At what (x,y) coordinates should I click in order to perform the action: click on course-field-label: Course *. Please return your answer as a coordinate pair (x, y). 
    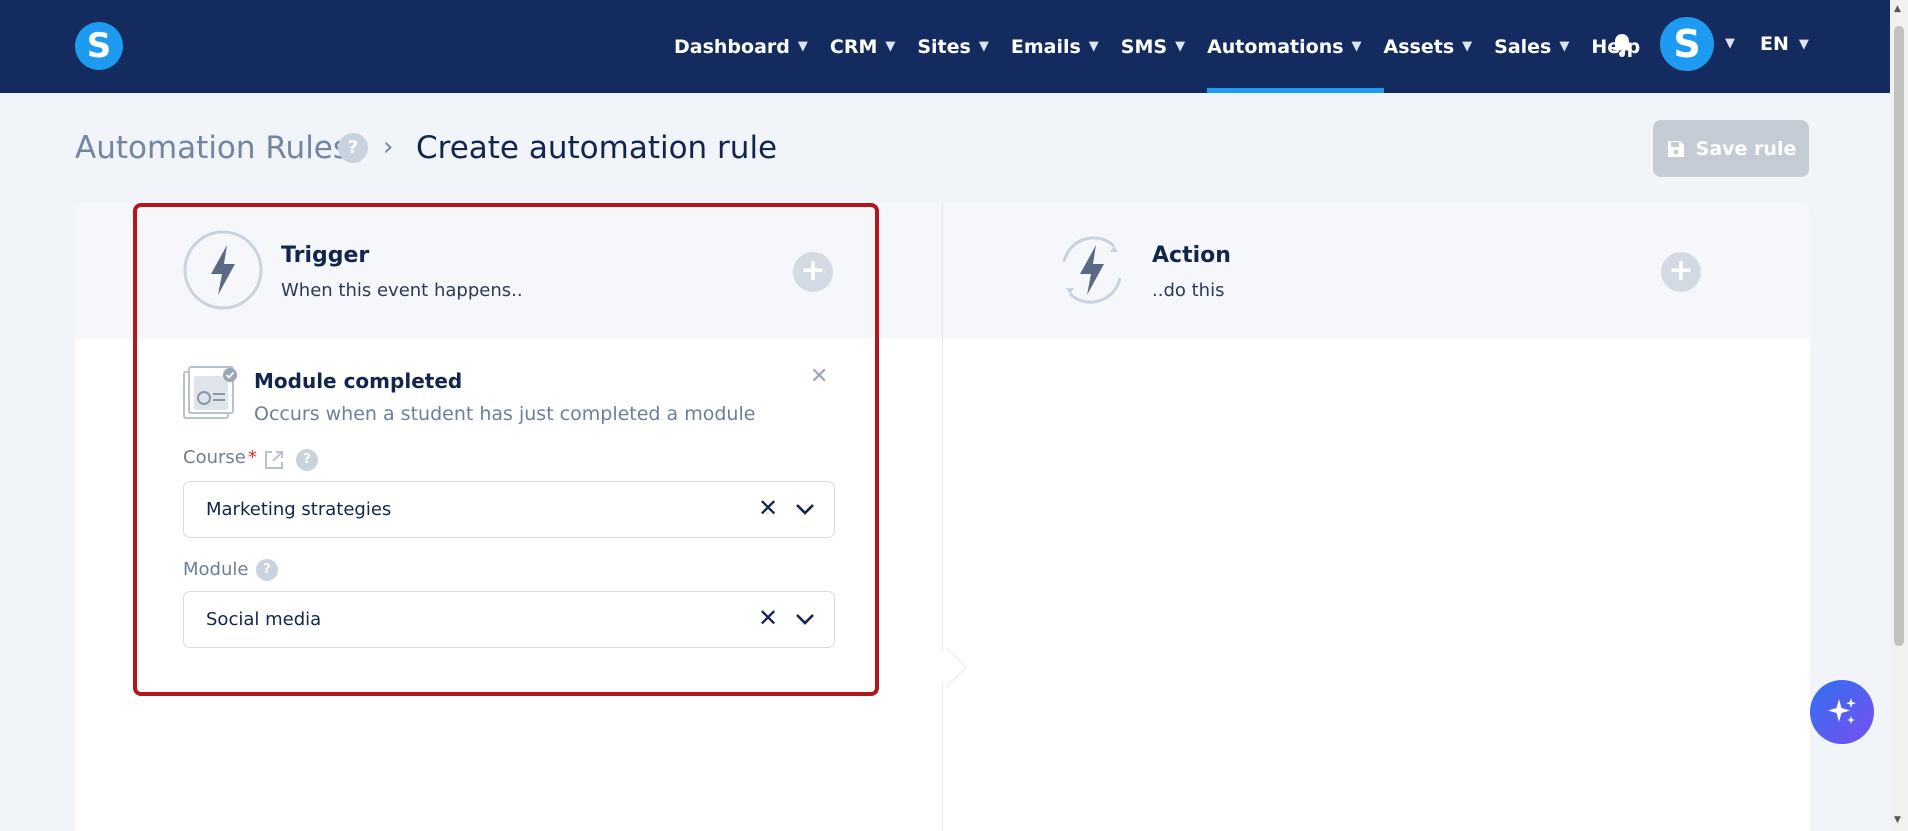
    Looking at the image, I should click on (220, 457).